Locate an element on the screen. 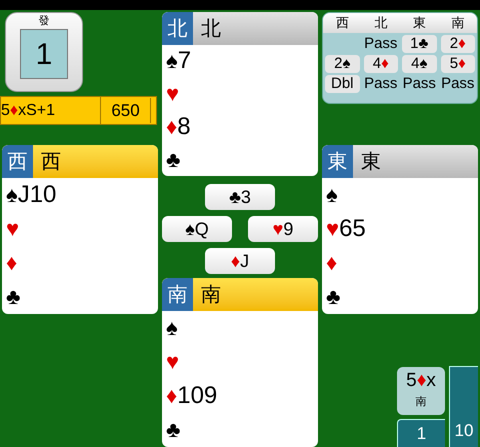 Image resolution: width=480 pixels, height=447 pixels. played-card: ♦J is located at coordinates (240, 261).